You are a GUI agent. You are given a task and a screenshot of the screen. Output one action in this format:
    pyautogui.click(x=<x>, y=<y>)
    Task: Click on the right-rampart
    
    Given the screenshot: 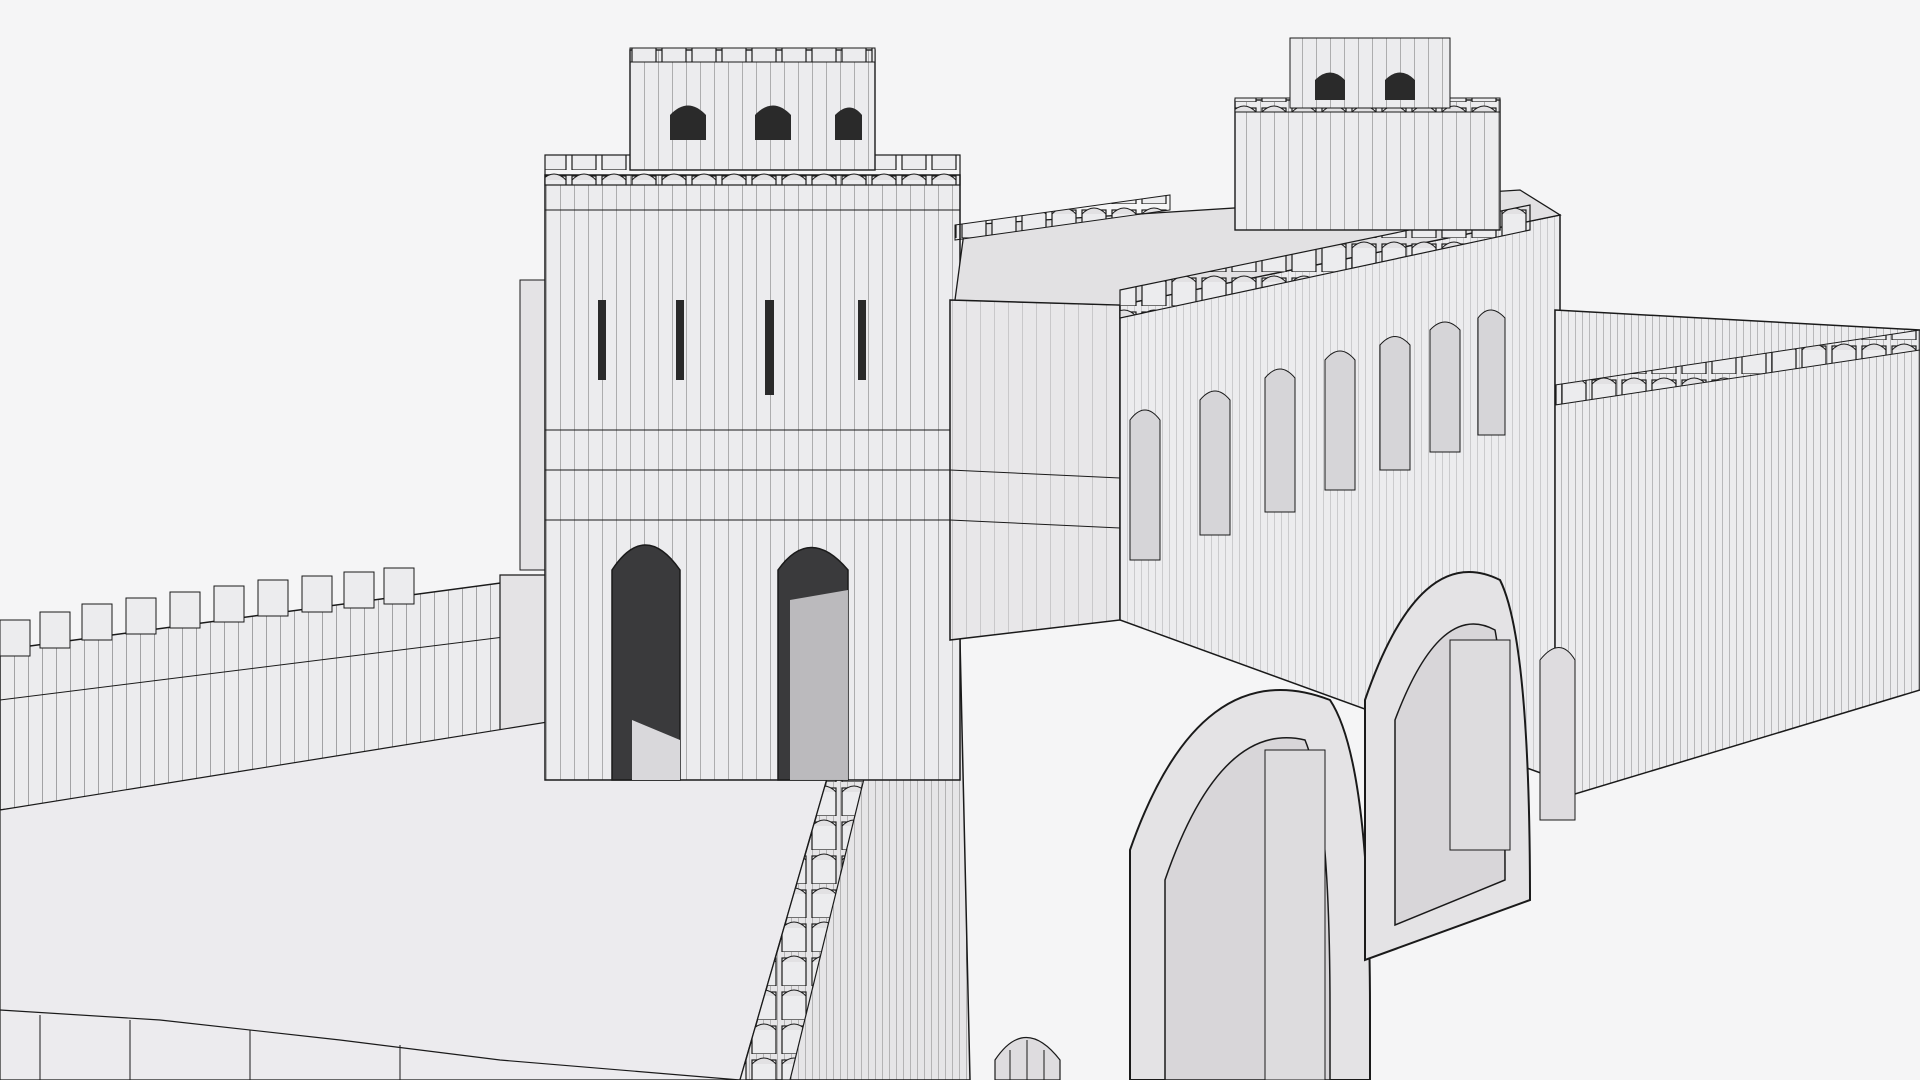 What is the action you would take?
    pyautogui.click(x=1729, y=565)
    